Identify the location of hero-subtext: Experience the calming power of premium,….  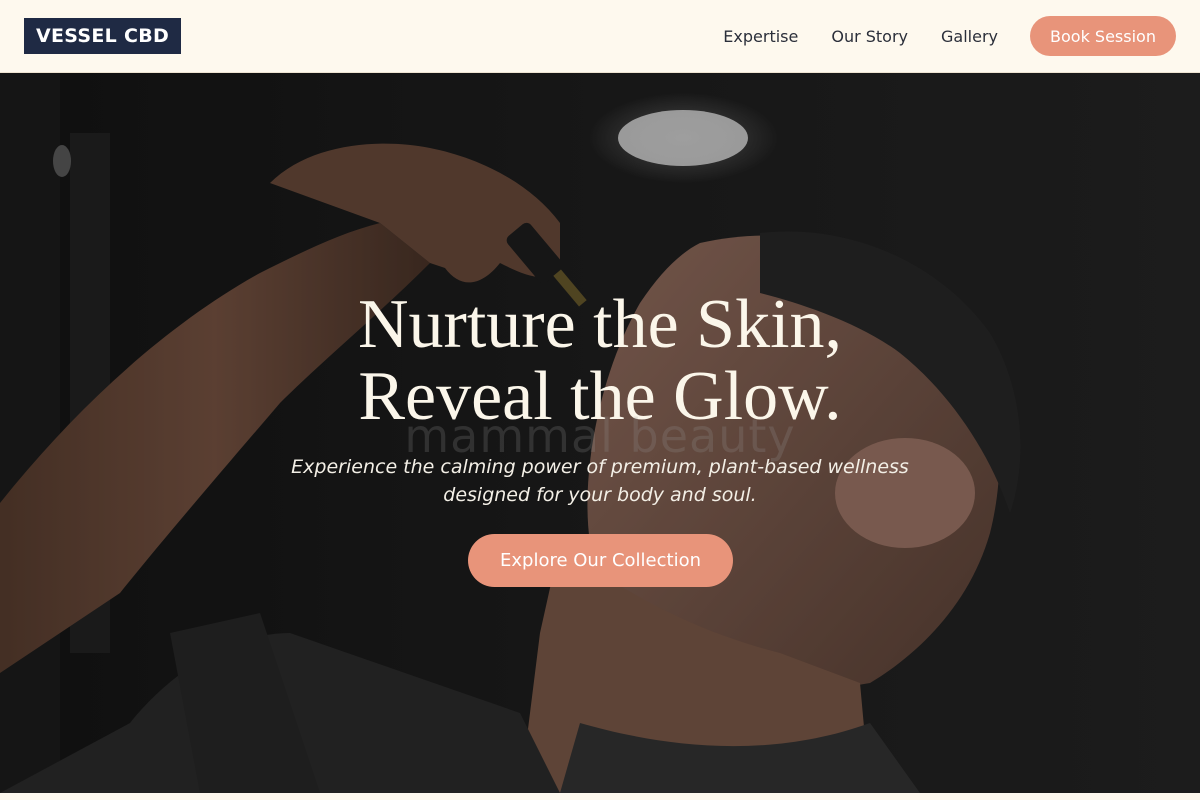
(600, 481).